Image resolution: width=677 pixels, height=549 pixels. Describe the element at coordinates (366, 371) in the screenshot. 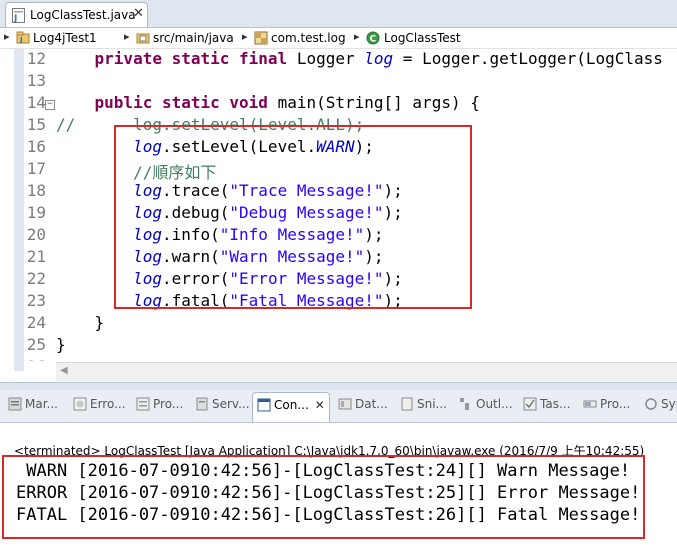

I see `horizontal-scrollbar: ◀` at that location.